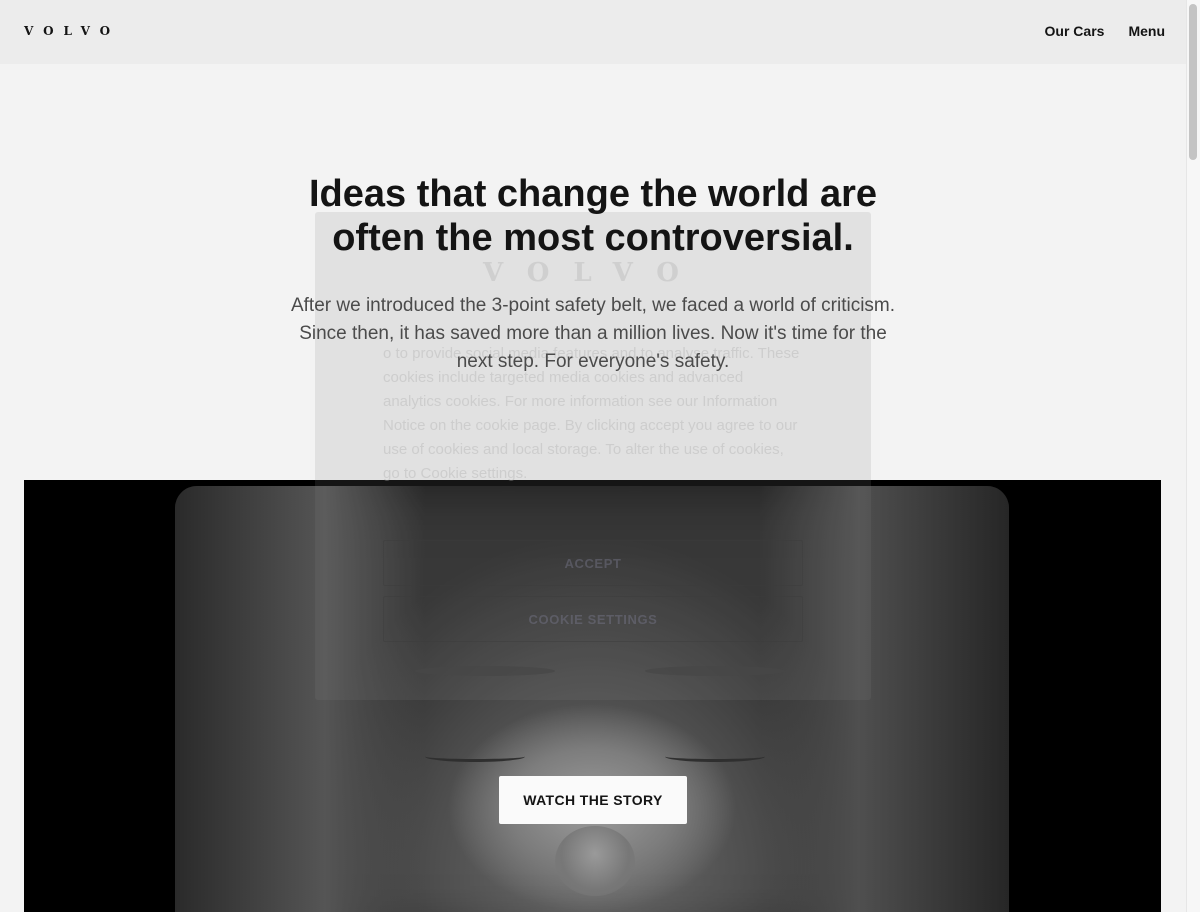  I want to click on hero-title-line-2: often the most controversial., so click(593, 238).